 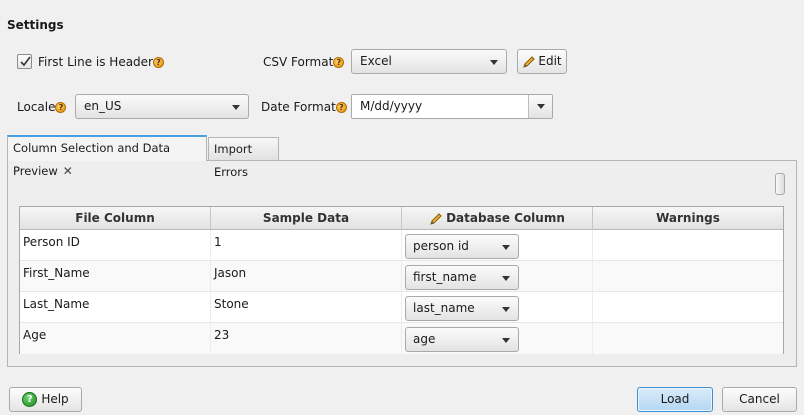 What do you see at coordinates (452, 106) in the screenshot?
I see `date-format-combo: M/dd/yyyy` at bounding box center [452, 106].